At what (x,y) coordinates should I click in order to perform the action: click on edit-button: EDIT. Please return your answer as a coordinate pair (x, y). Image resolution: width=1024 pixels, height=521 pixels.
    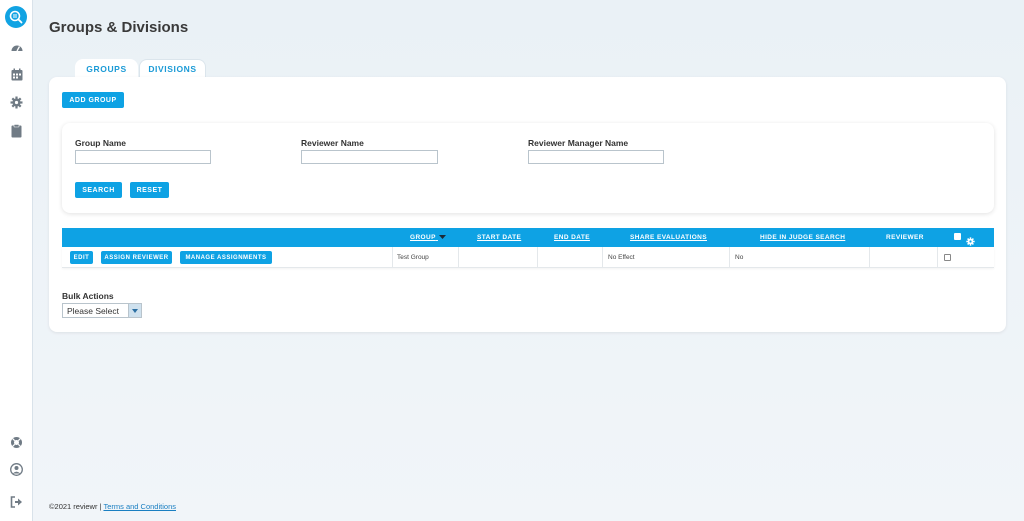
    Looking at the image, I should click on (81, 257).